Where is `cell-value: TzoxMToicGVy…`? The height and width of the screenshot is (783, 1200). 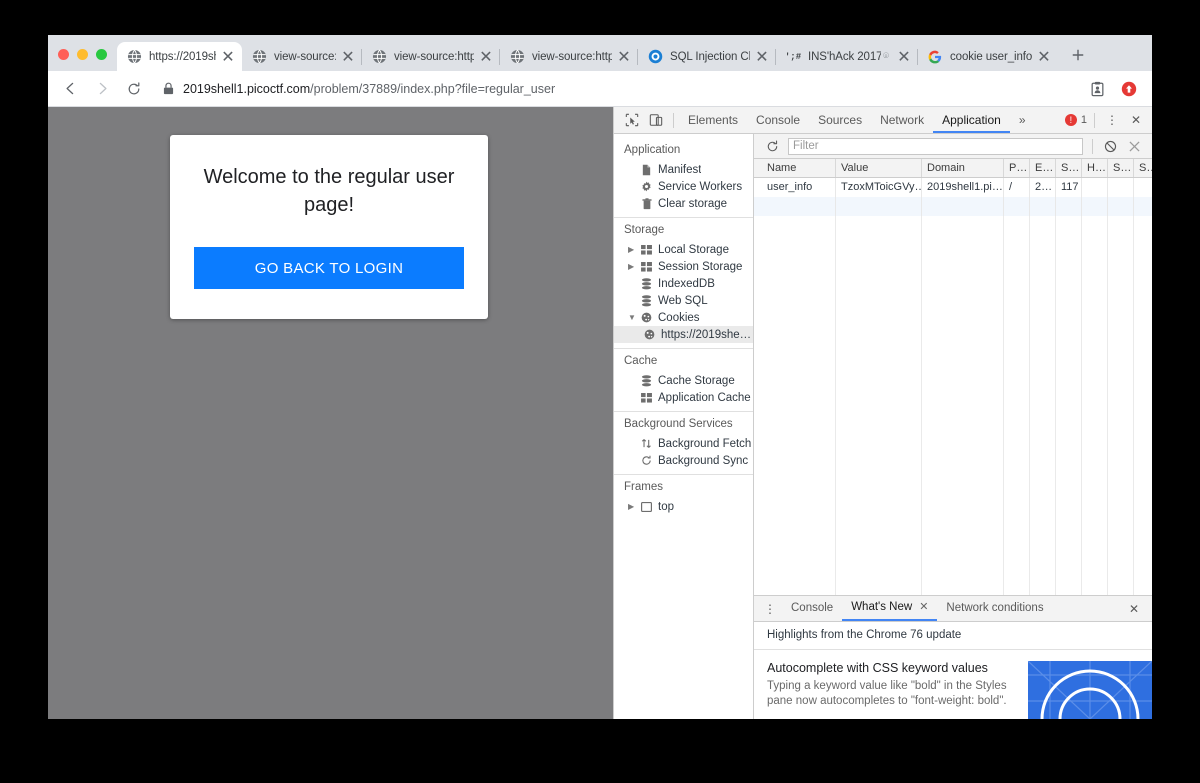 cell-value: TzoxMToicGVy… is located at coordinates (879, 187).